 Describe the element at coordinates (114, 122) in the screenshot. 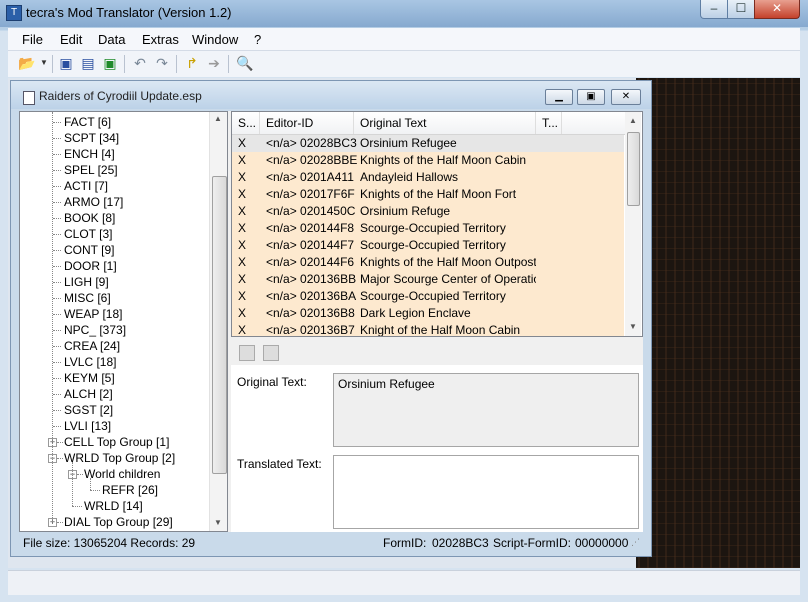

I see `tree-item: FACT [6]` at that location.